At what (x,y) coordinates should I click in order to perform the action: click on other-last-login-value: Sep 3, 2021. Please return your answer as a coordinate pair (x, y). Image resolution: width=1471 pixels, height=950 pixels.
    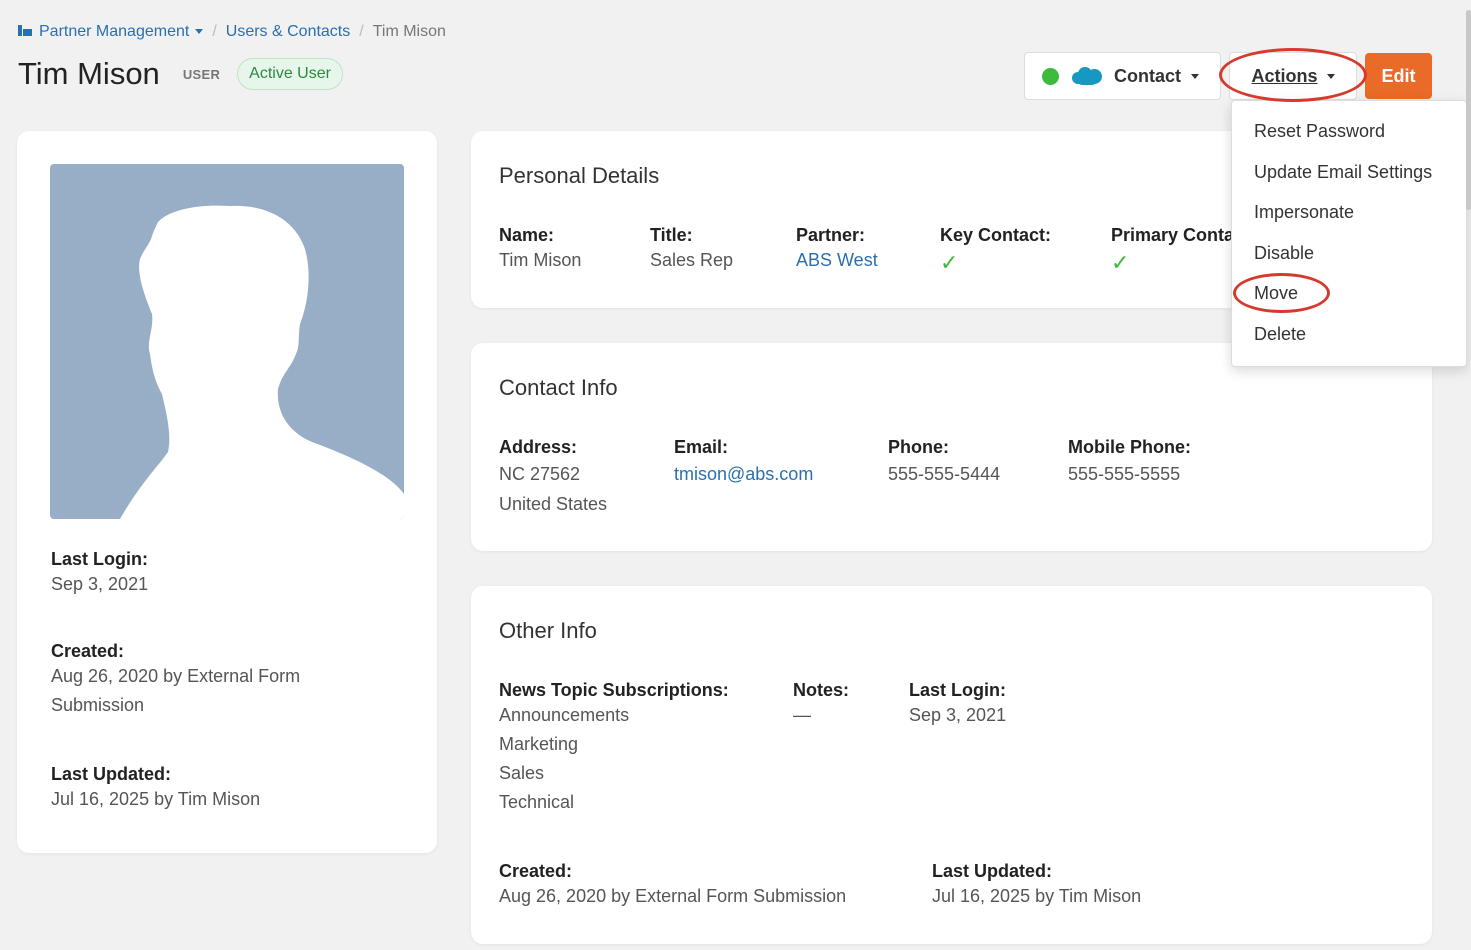
    Looking at the image, I should click on (958, 715).